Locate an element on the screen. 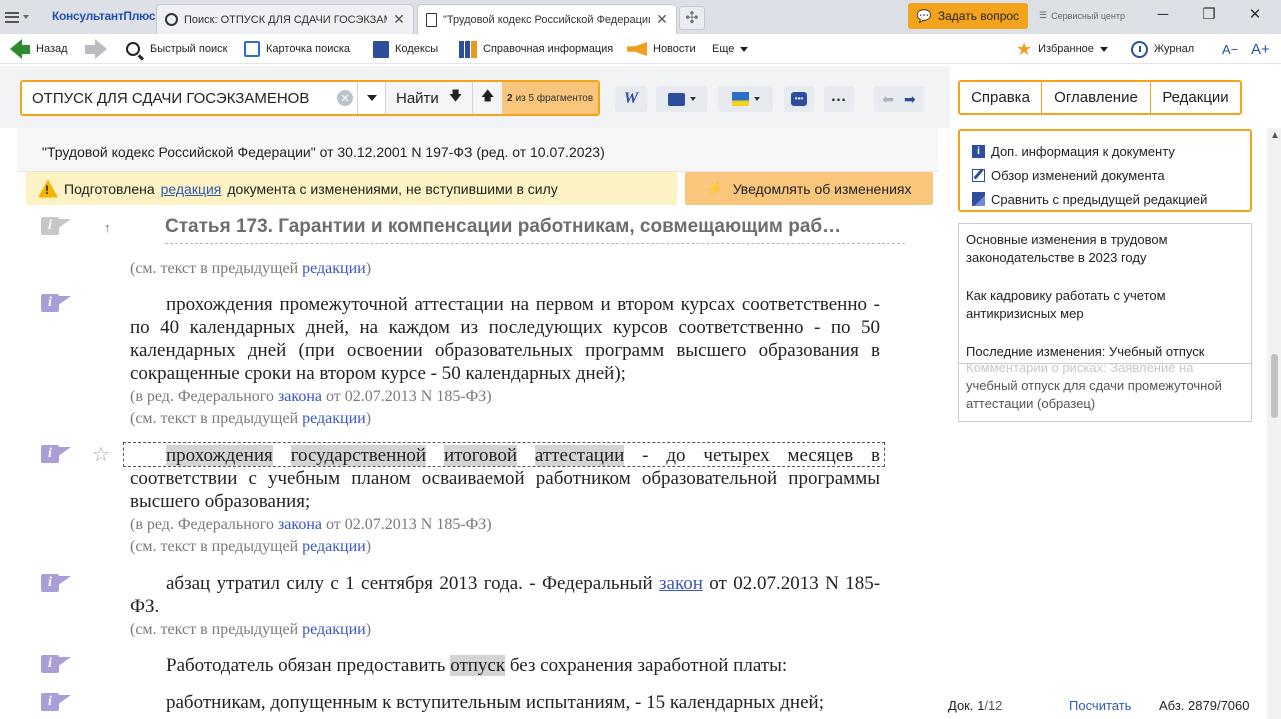  arrow-down-icon: 🡇 is located at coordinates (455, 95).